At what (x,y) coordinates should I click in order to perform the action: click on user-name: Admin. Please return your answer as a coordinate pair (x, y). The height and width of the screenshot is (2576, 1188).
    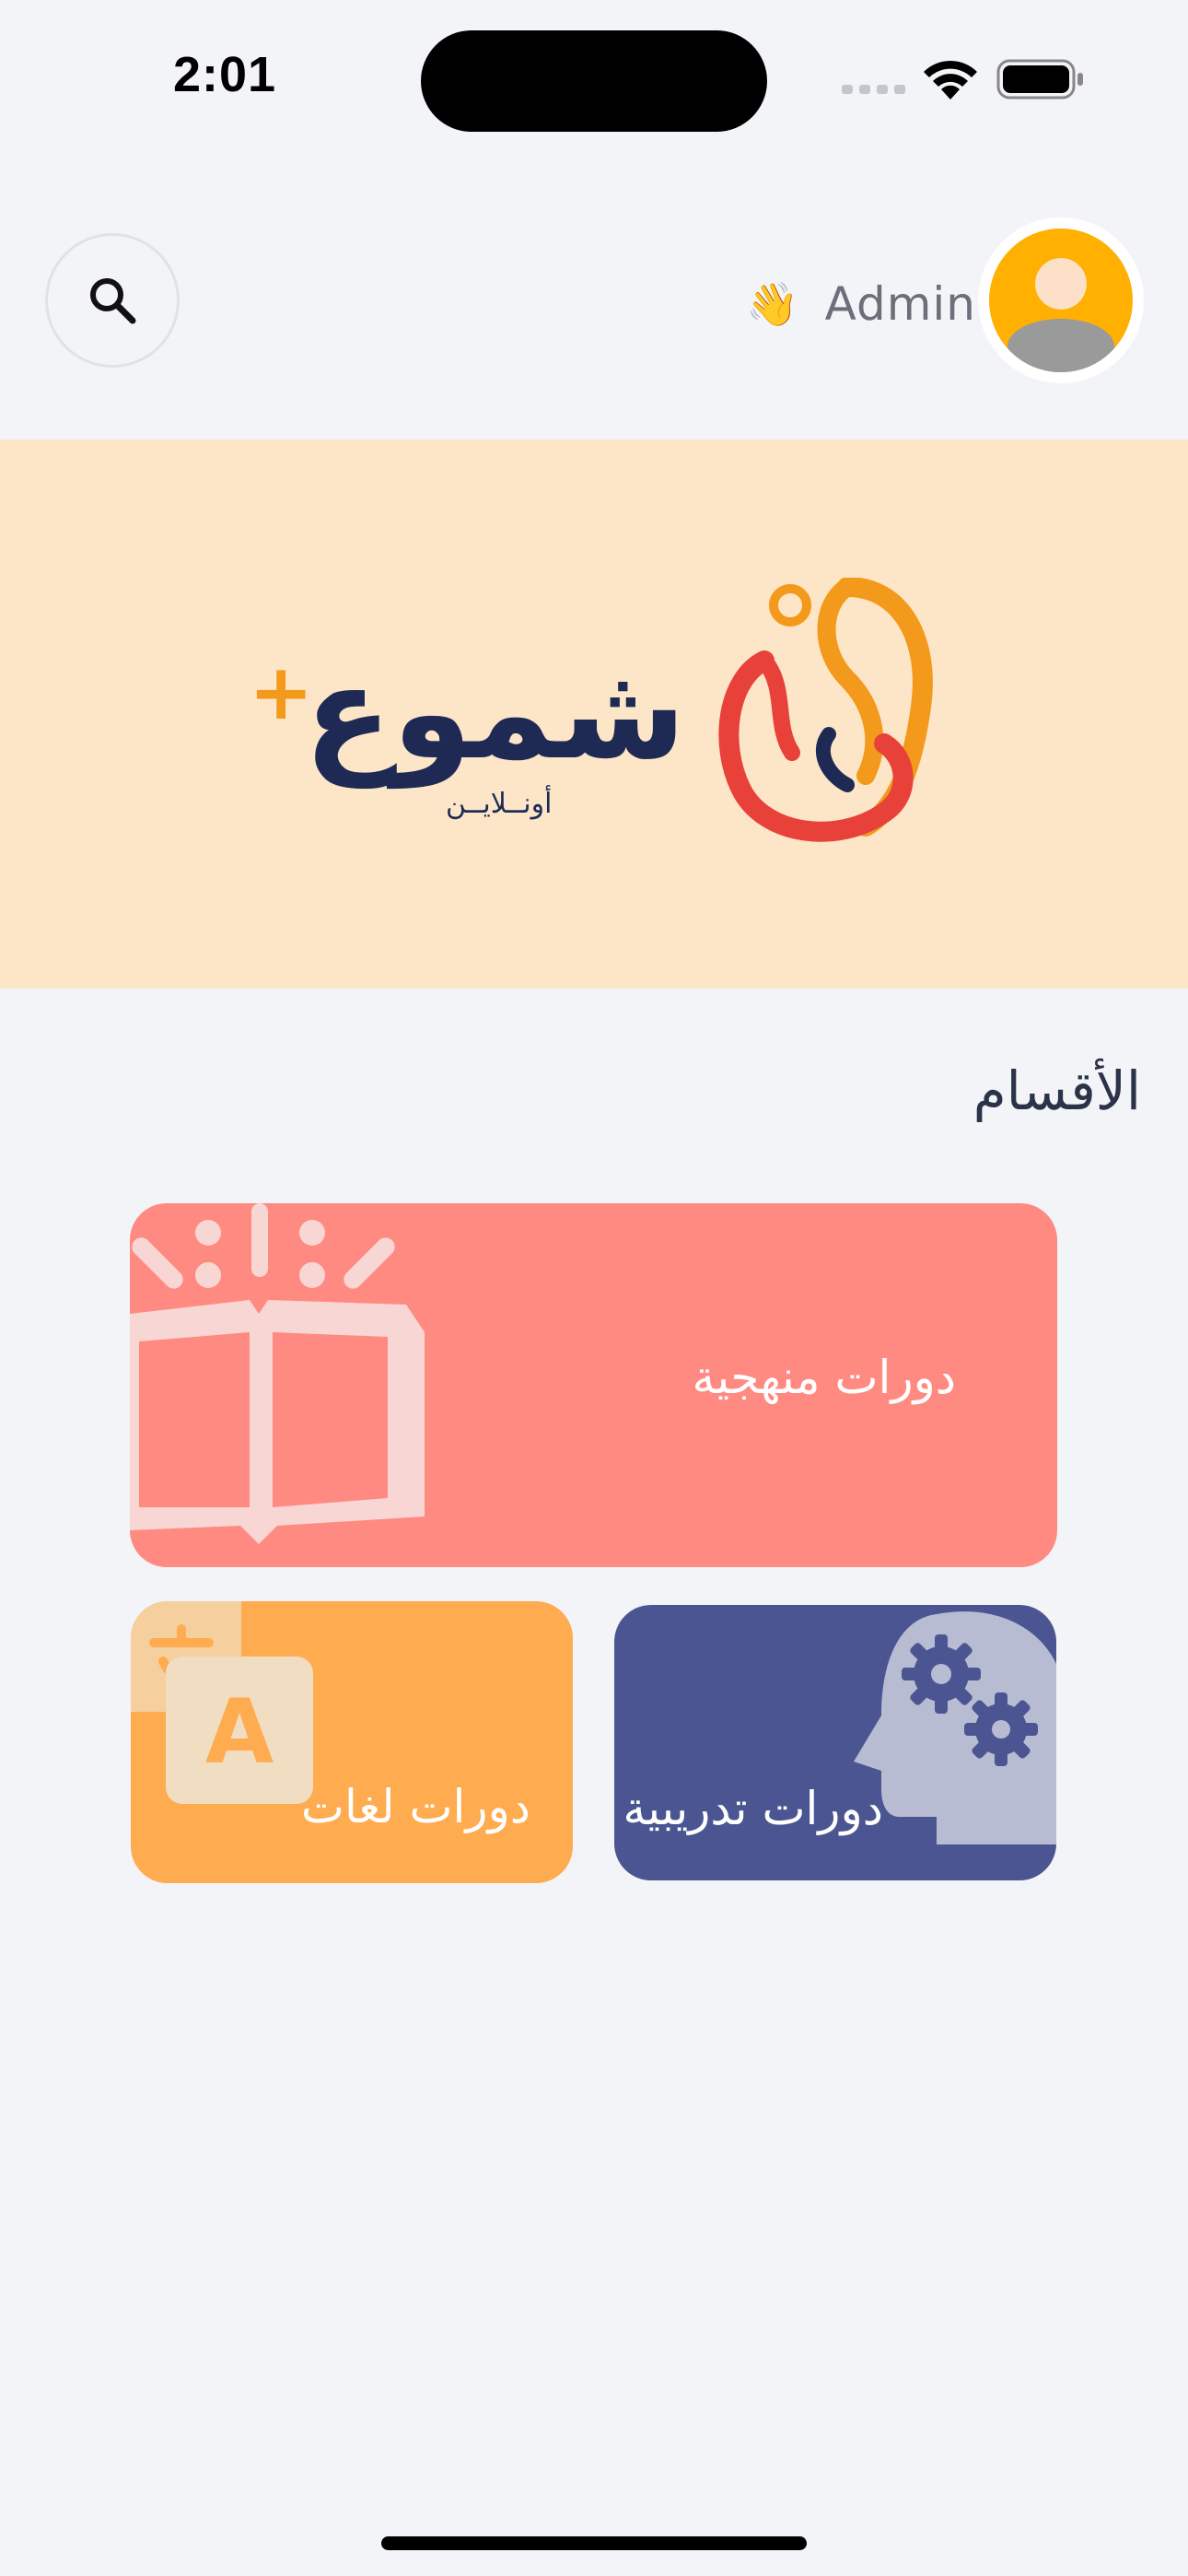
    Looking at the image, I should click on (900, 304).